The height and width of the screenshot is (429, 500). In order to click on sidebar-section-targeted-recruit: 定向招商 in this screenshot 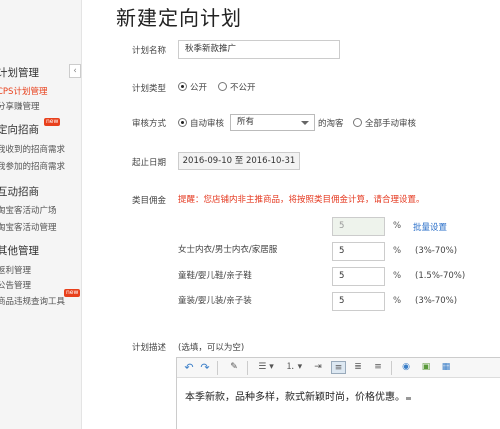, I will do `click(19, 129)`.